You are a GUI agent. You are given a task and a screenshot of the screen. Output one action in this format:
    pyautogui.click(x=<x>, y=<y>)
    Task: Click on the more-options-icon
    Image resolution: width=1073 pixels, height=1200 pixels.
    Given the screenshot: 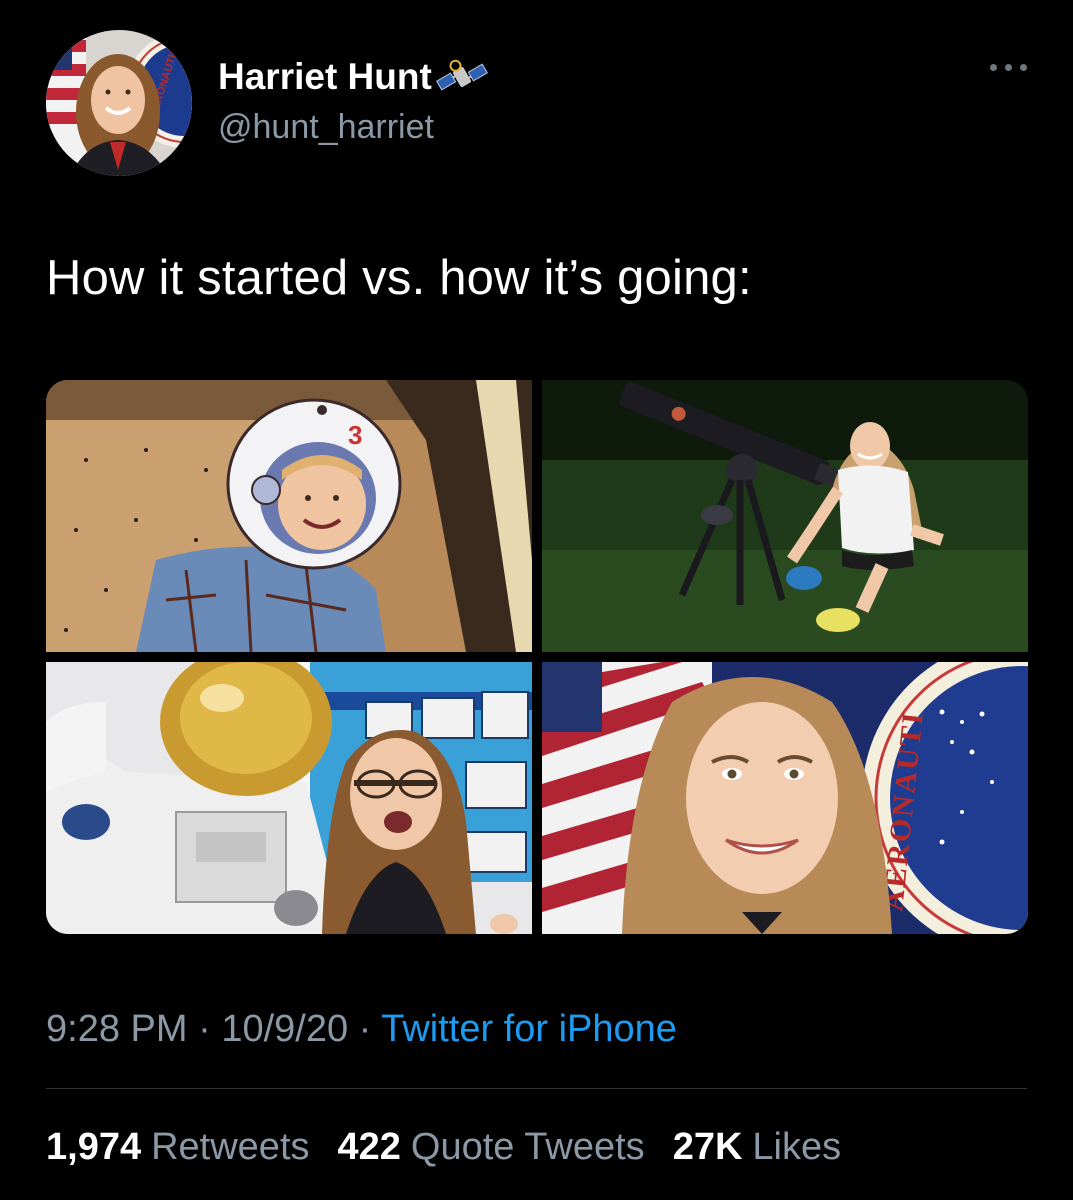 What is the action you would take?
    pyautogui.click(x=1008, y=67)
    